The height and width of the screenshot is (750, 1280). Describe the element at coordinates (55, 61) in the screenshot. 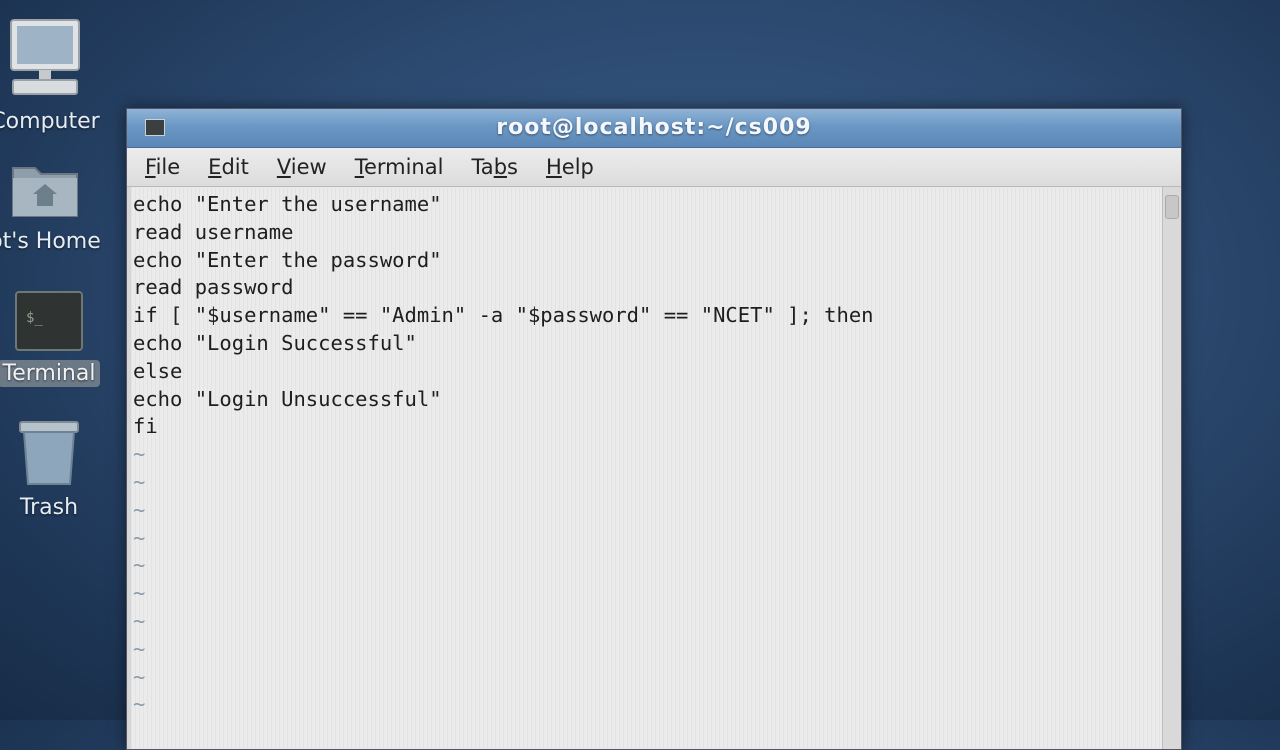

I see `computer-icon` at that location.